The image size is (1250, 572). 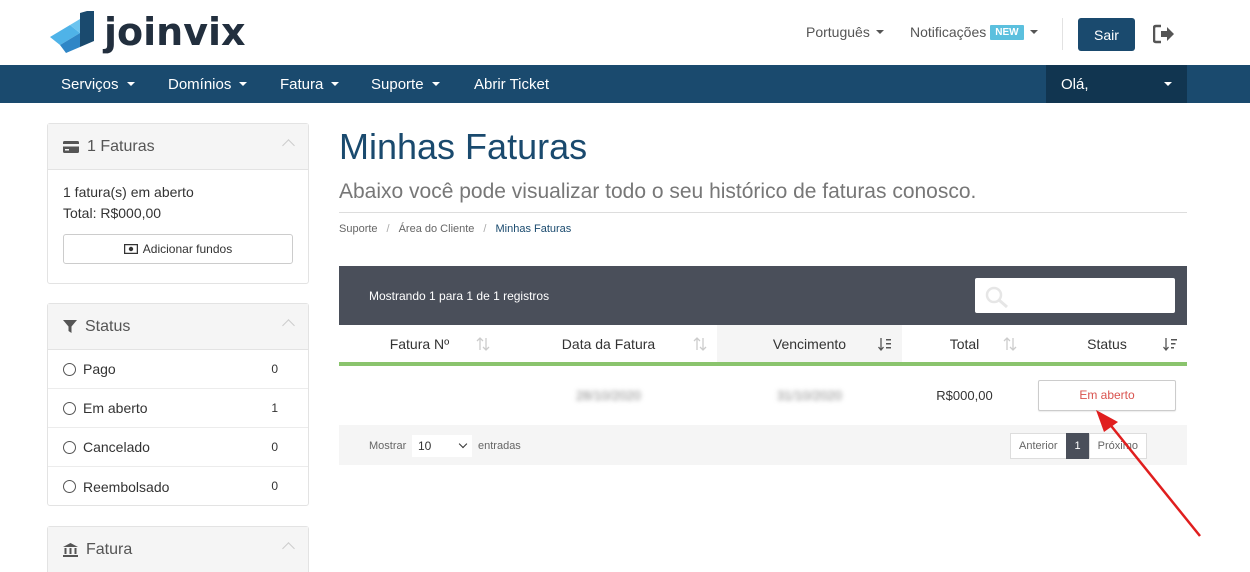 I want to click on language-dropdown: Português, so click(x=845, y=32).